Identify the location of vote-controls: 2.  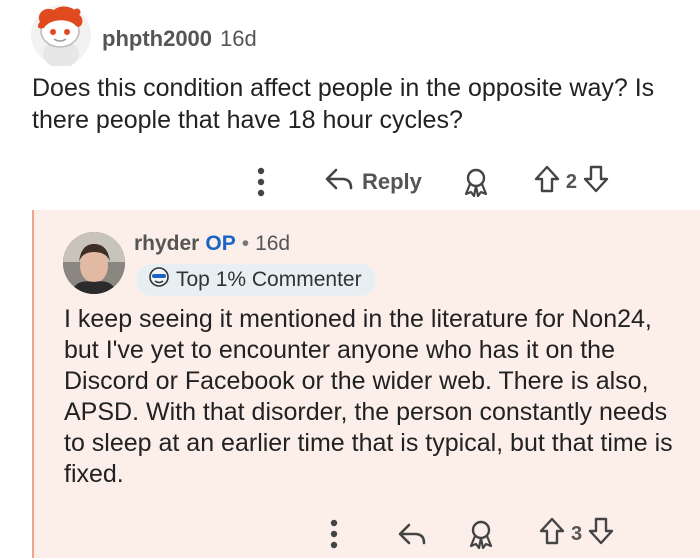
(571, 182).